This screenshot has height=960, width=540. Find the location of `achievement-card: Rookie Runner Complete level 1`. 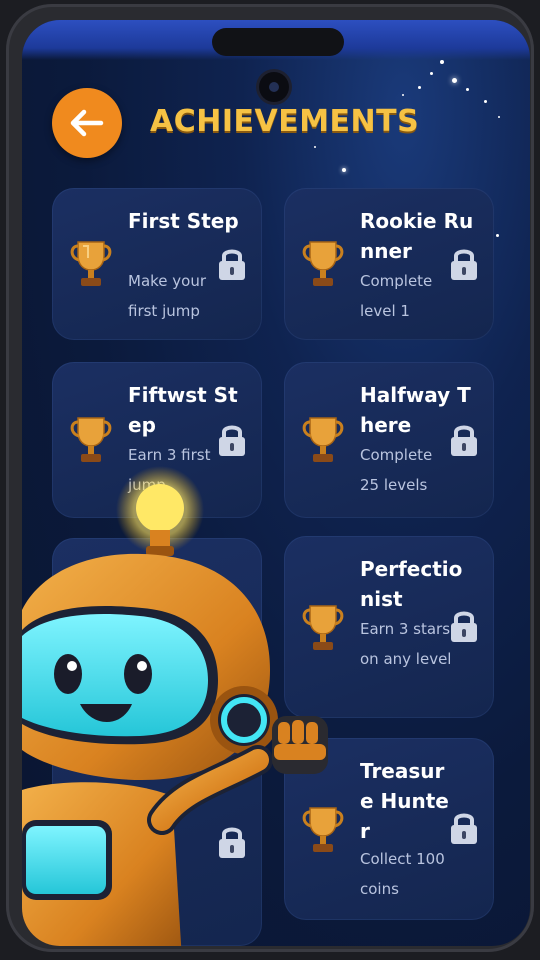

achievement-card: Rookie Runner Complete level 1 is located at coordinates (389, 264).